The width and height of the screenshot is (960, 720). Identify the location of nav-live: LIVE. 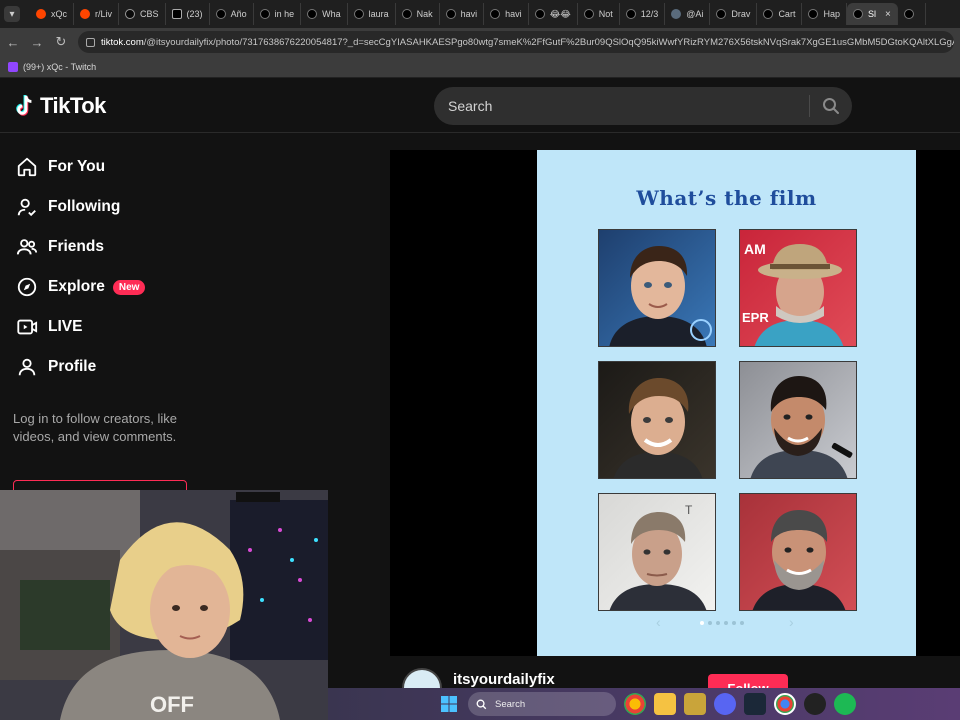
(49, 327).